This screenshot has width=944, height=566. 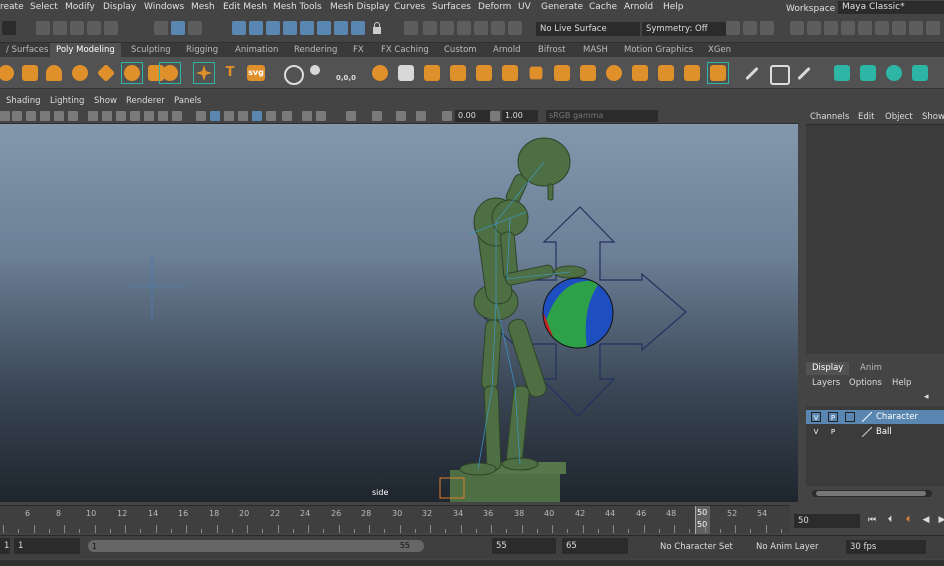 I want to click on bookmark-icon, so click(x=31, y=116).